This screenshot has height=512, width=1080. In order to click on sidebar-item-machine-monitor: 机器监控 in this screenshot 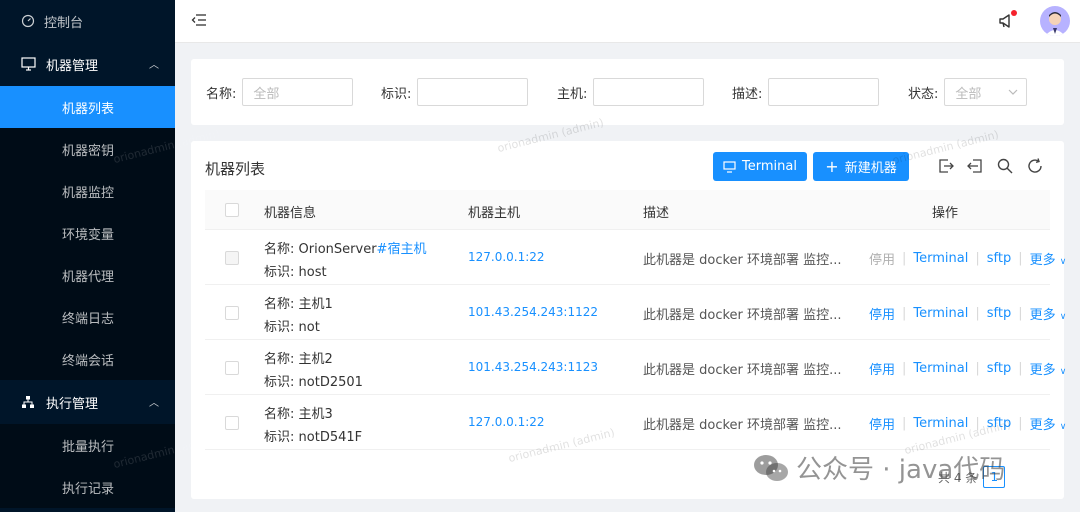, I will do `click(87, 191)`.